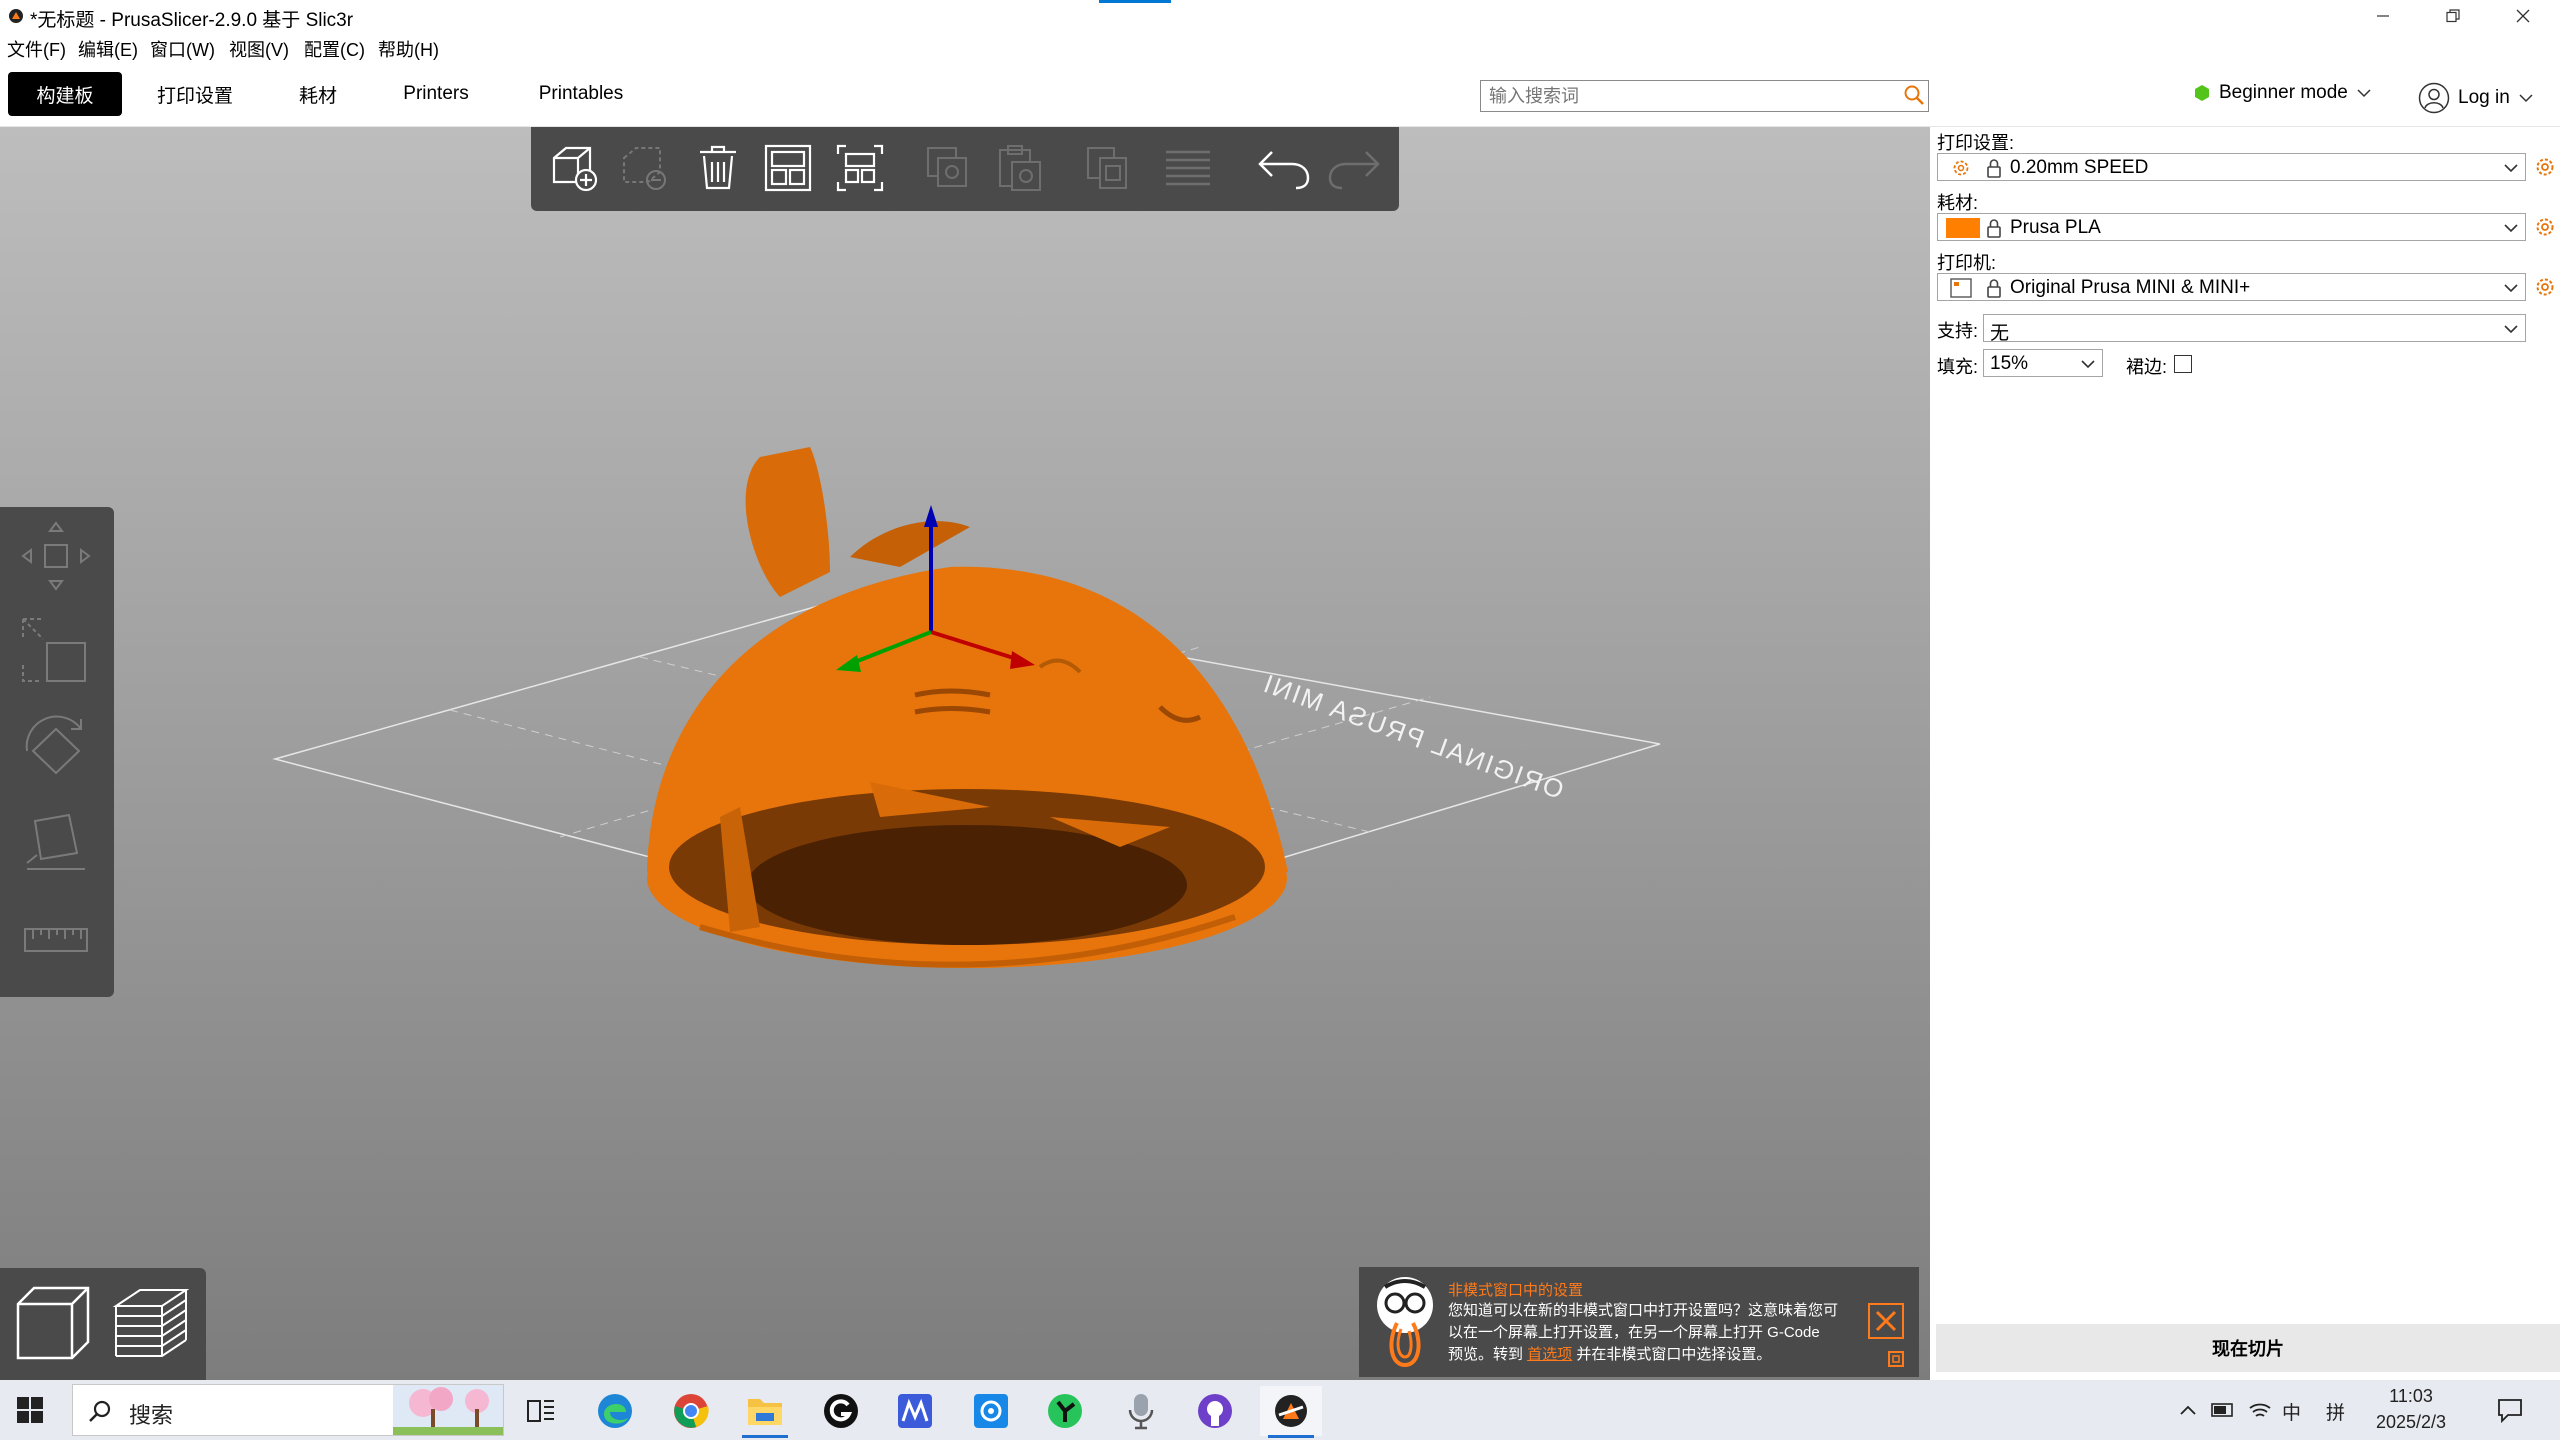 This screenshot has width=2560, height=1440. I want to click on chevron-down-icon, so click(2511, 288).